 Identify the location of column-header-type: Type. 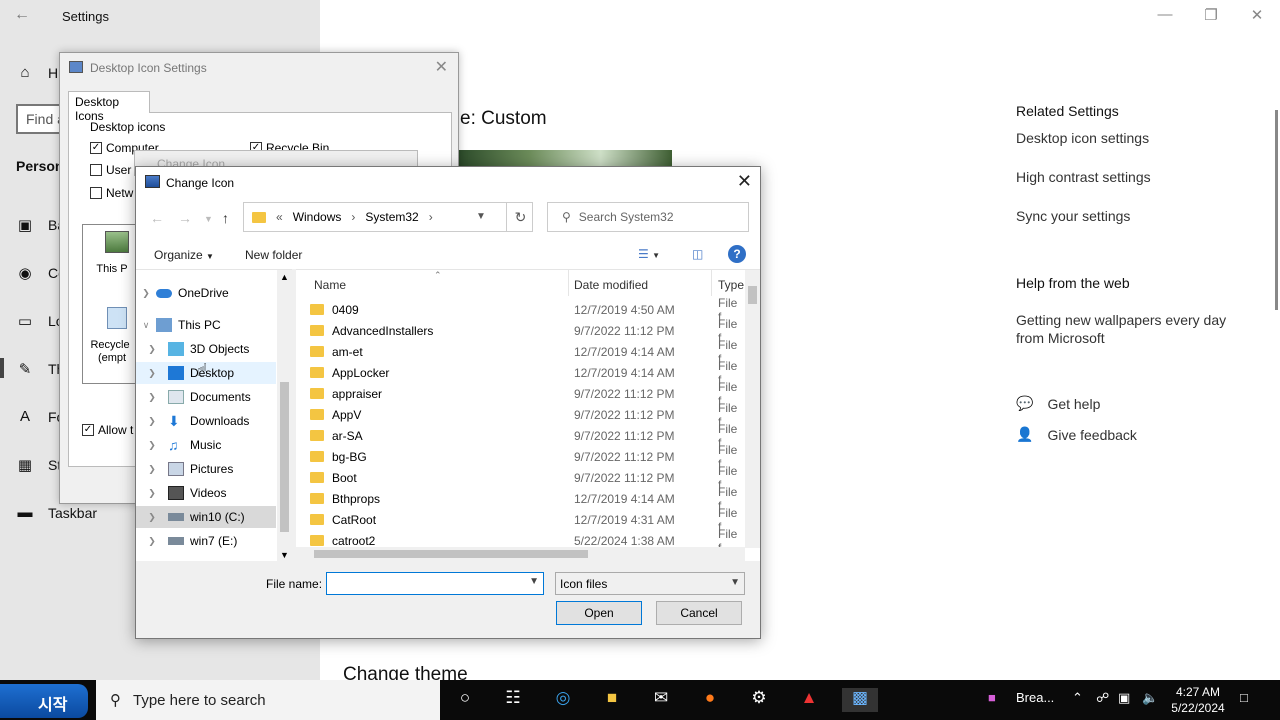
(731, 285).